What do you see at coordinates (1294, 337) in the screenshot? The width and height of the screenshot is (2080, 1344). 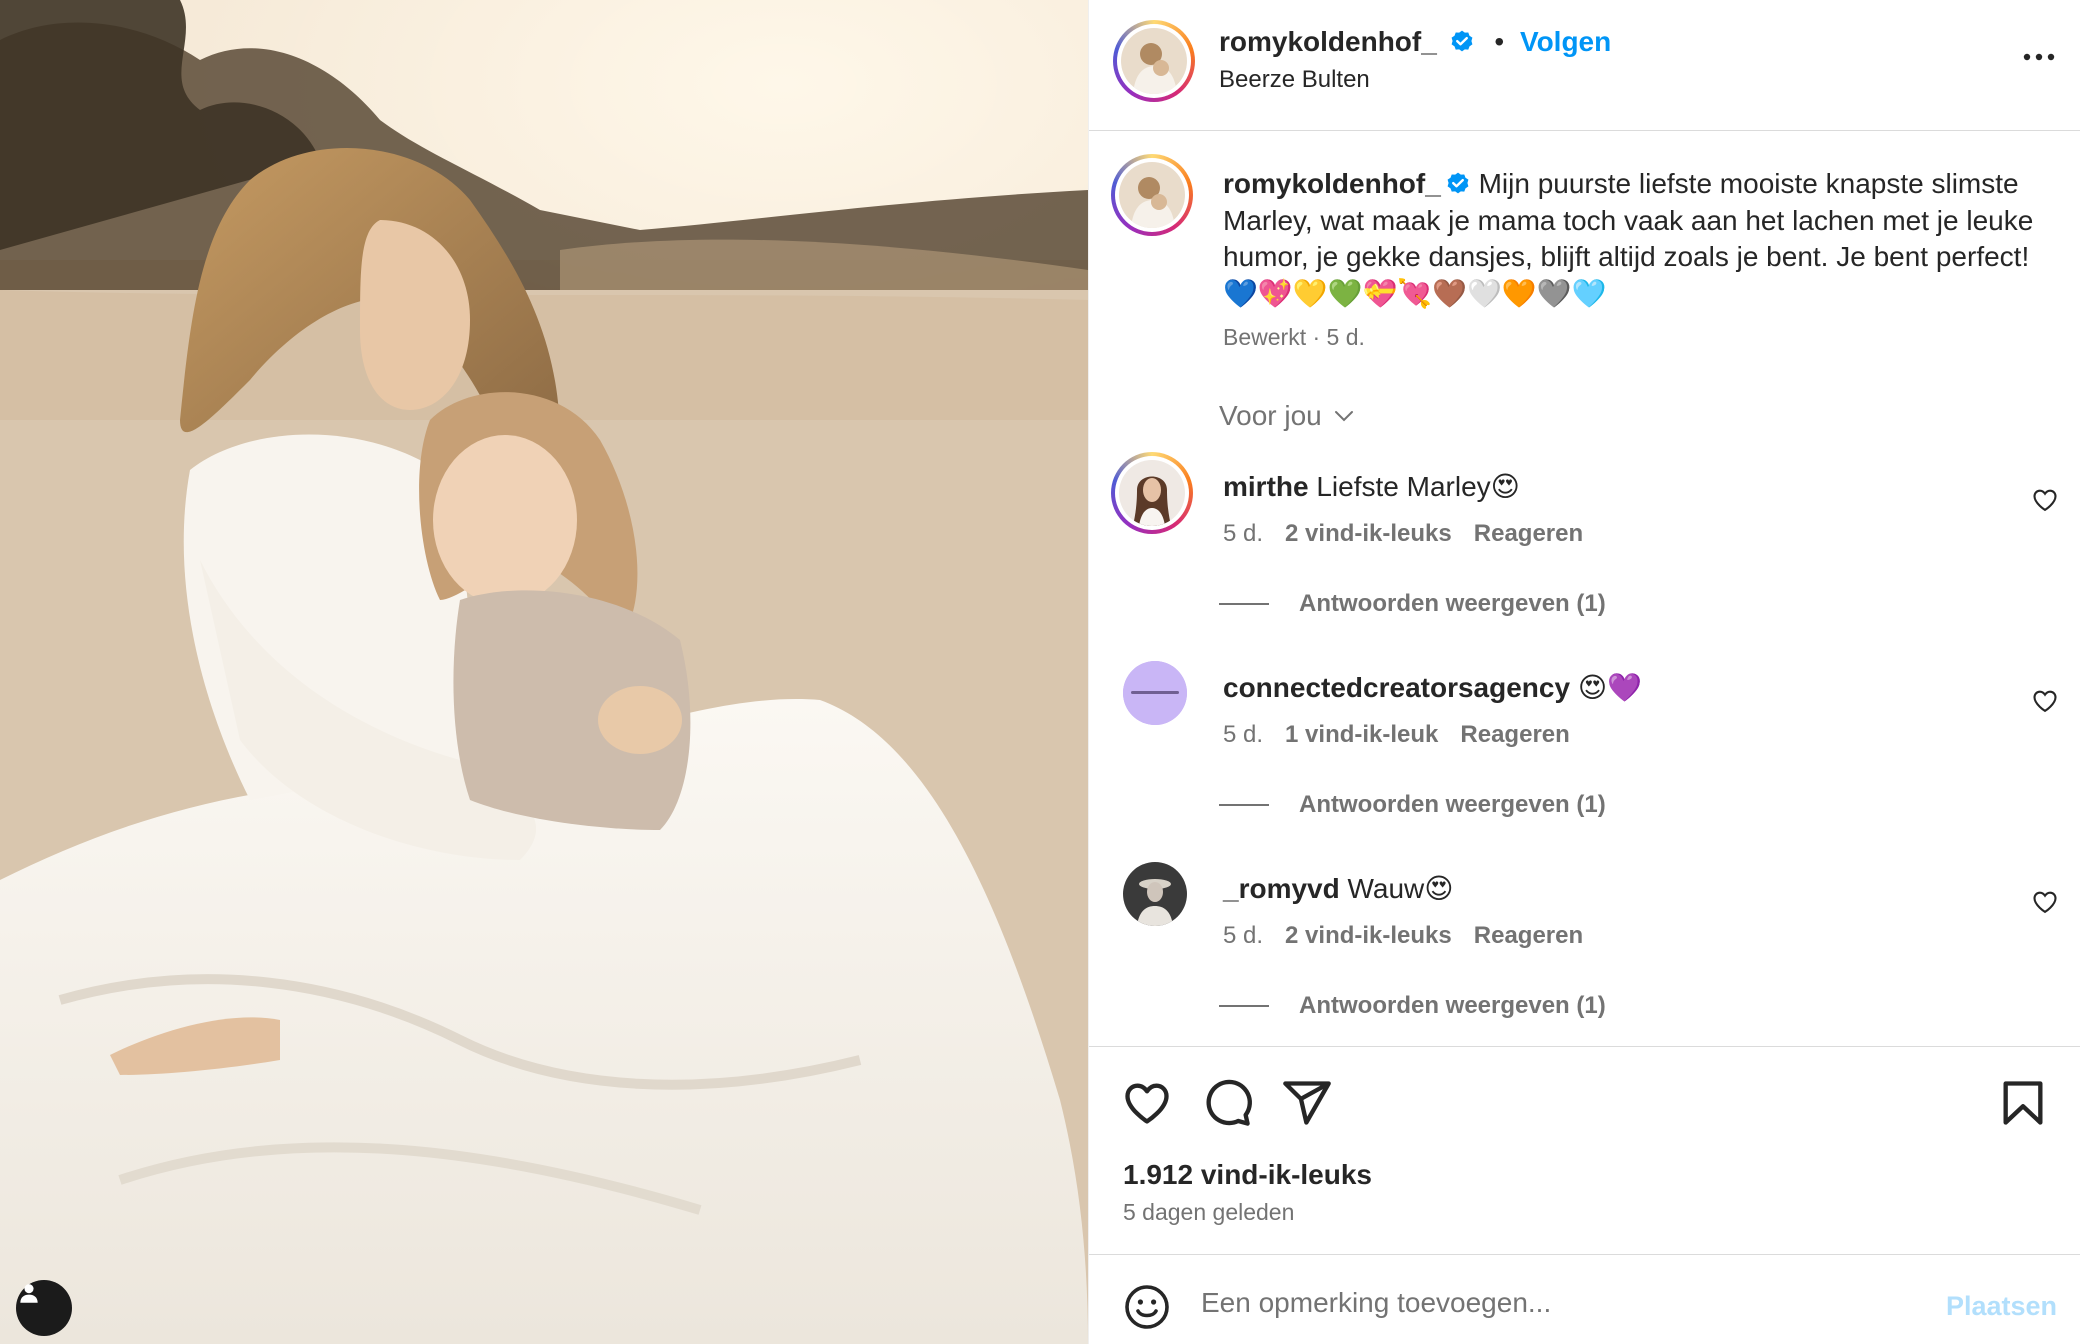 I see `caption-meta: Bewerkt · 5 d.` at bounding box center [1294, 337].